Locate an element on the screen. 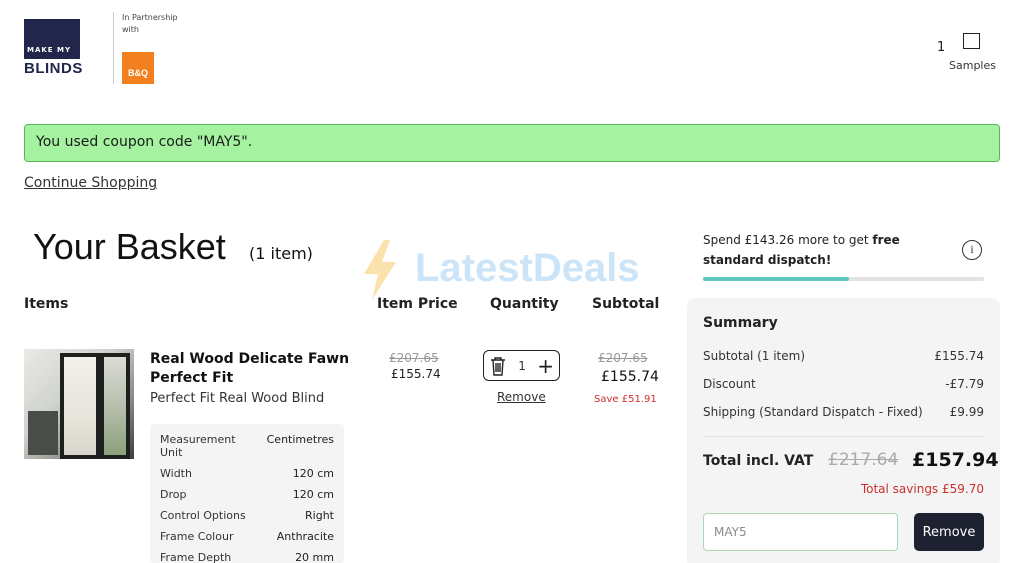 The width and height of the screenshot is (1024, 563). spec-key: Width is located at coordinates (176, 473).